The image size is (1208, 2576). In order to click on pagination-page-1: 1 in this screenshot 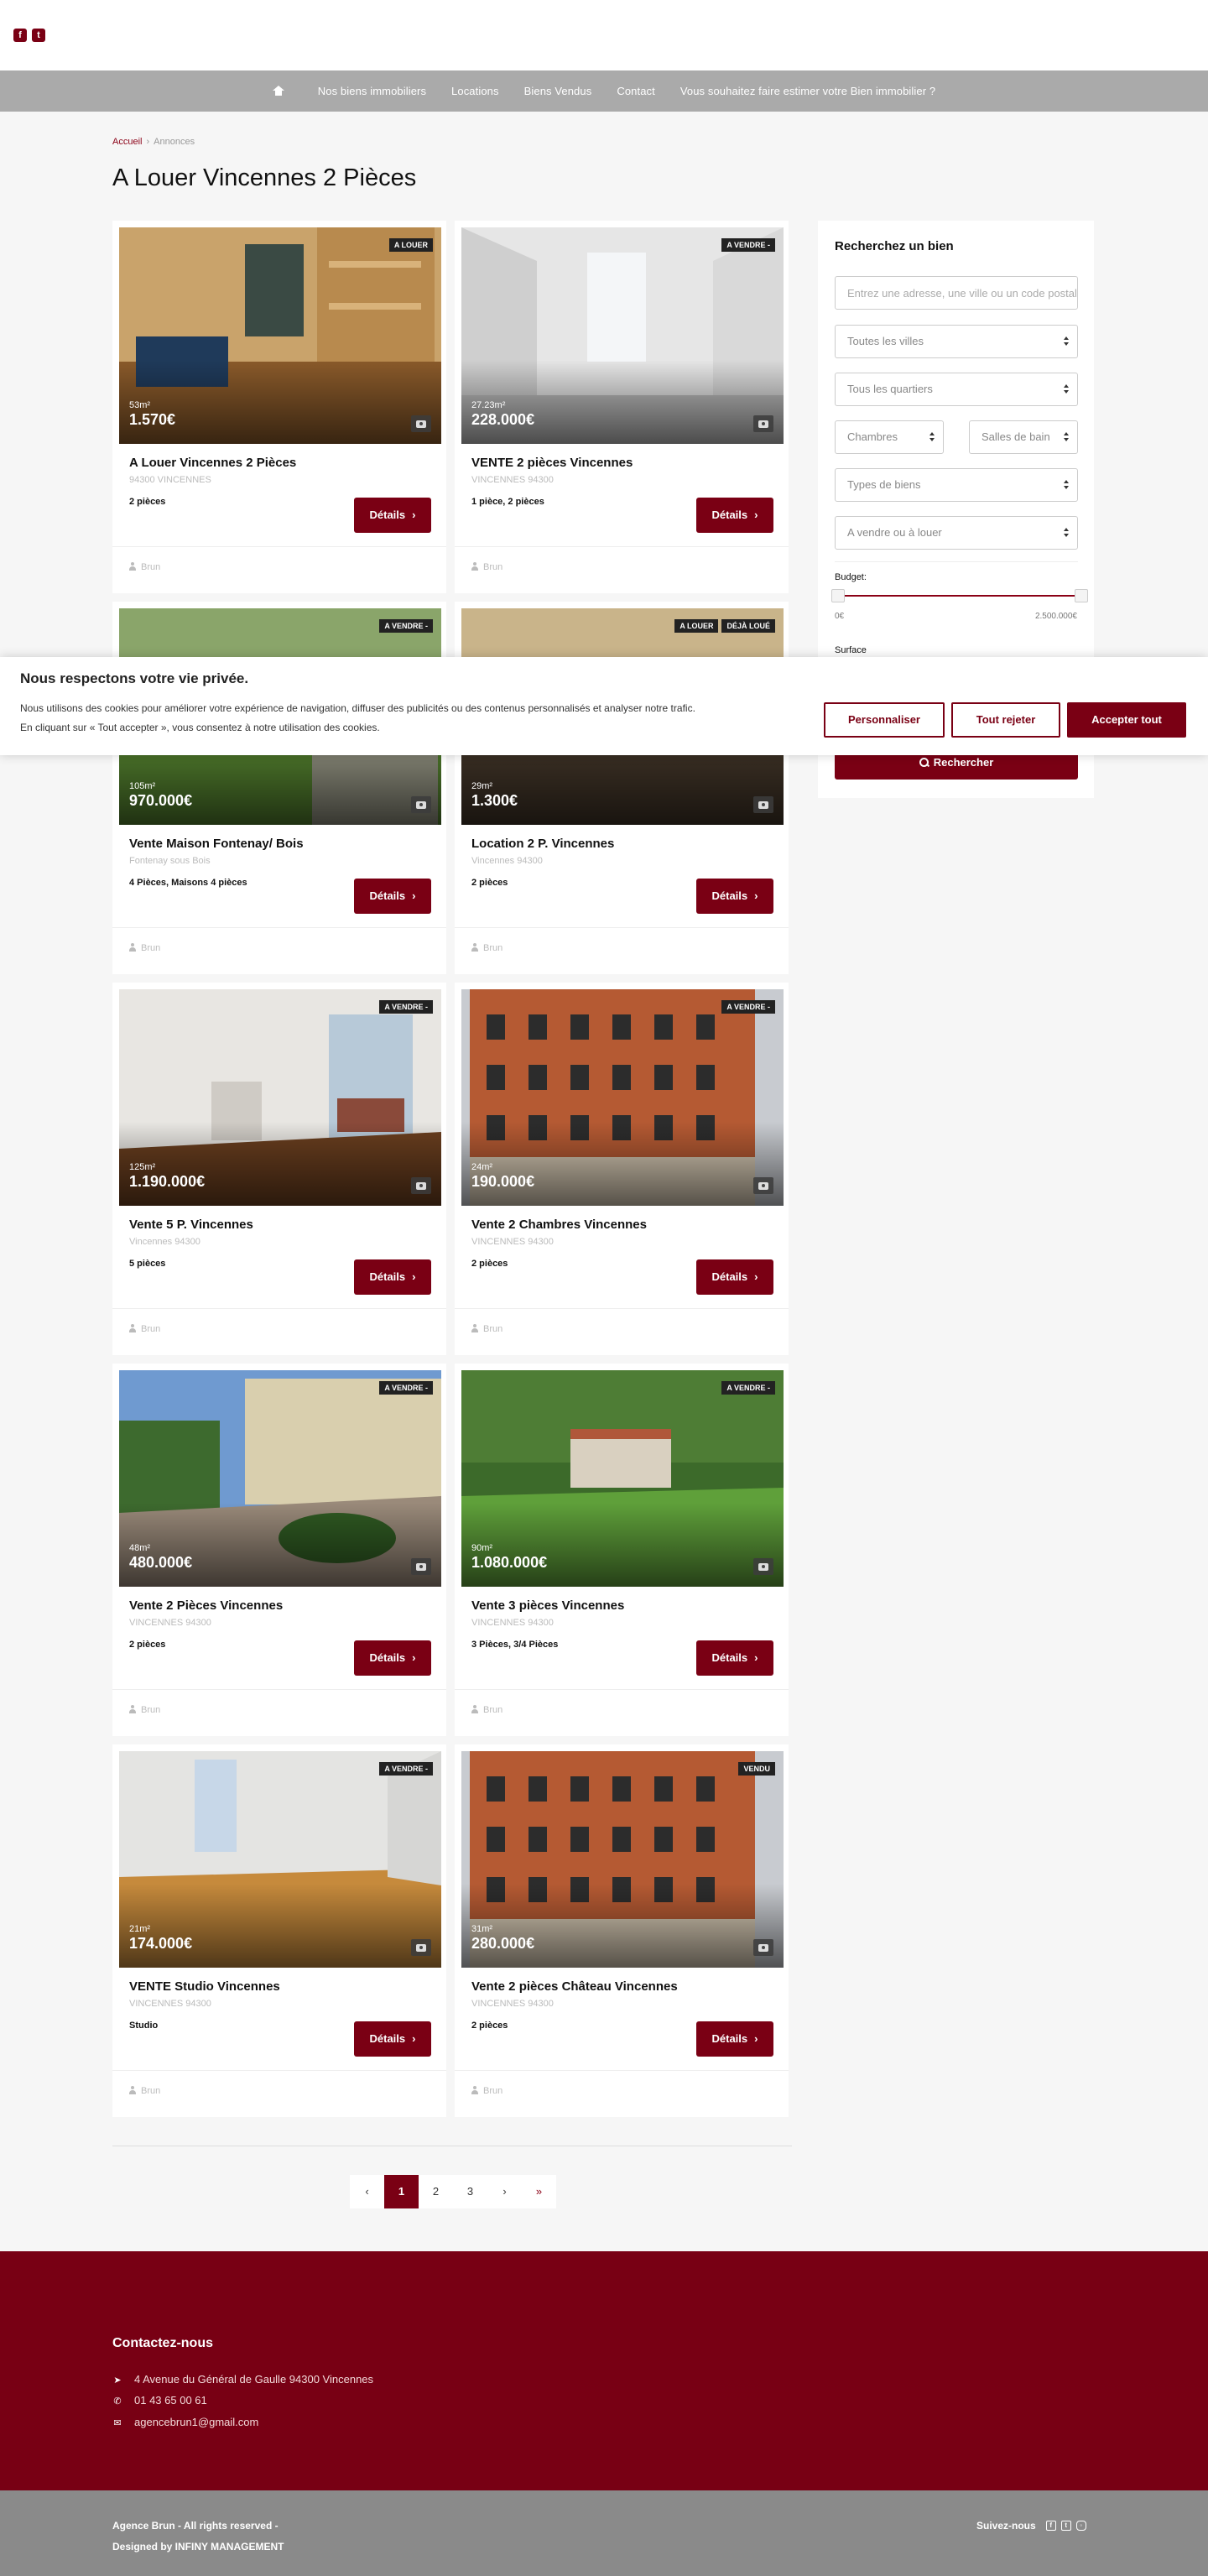, I will do `click(402, 2191)`.